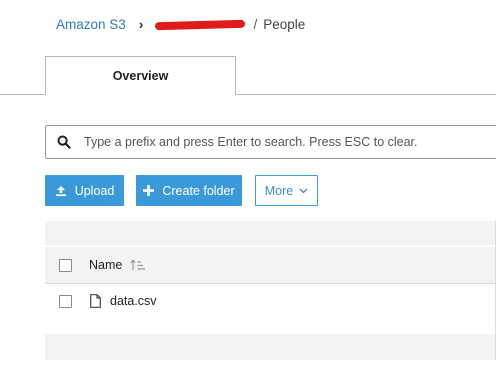 This screenshot has width=496, height=370. I want to click on more-button-label: More, so click(279, 190).